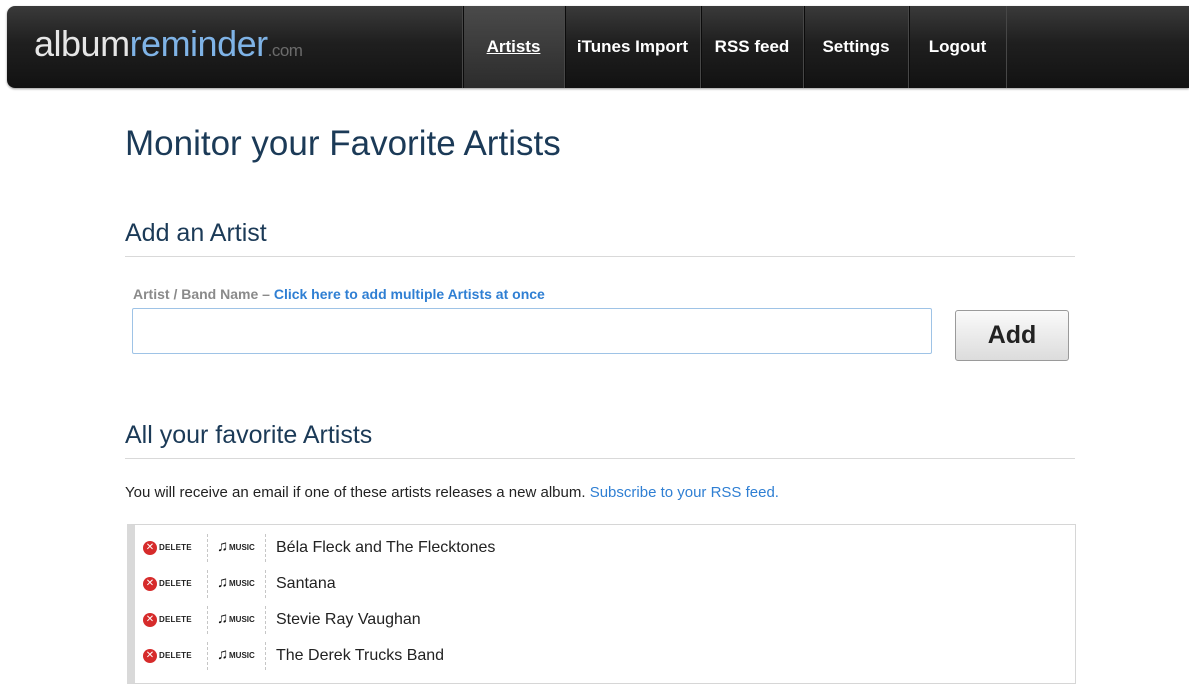  Describe the element at coordinates (348, 619) in the screenshot. I see `artist-name: Stevie Ray Vaughan` at that location.